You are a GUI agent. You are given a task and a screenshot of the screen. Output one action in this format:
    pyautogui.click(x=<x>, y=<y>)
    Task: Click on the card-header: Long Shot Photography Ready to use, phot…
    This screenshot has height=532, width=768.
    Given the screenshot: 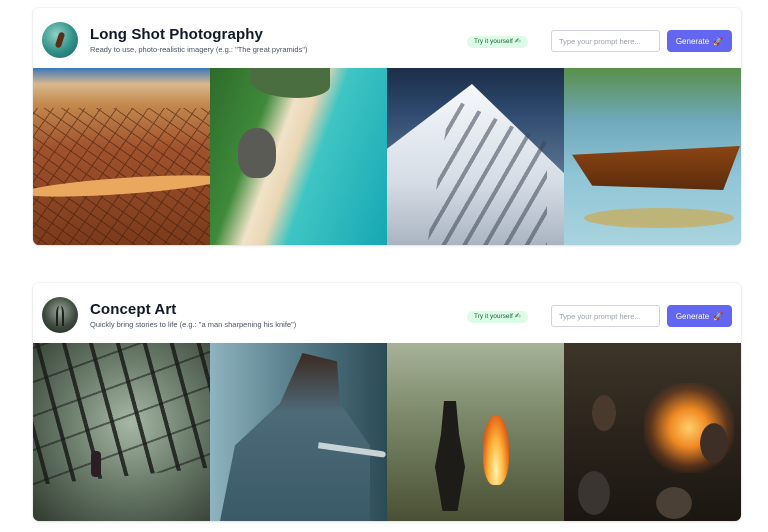 What is the action you would take?
    pyautogui.click(x=387, y=38)
    